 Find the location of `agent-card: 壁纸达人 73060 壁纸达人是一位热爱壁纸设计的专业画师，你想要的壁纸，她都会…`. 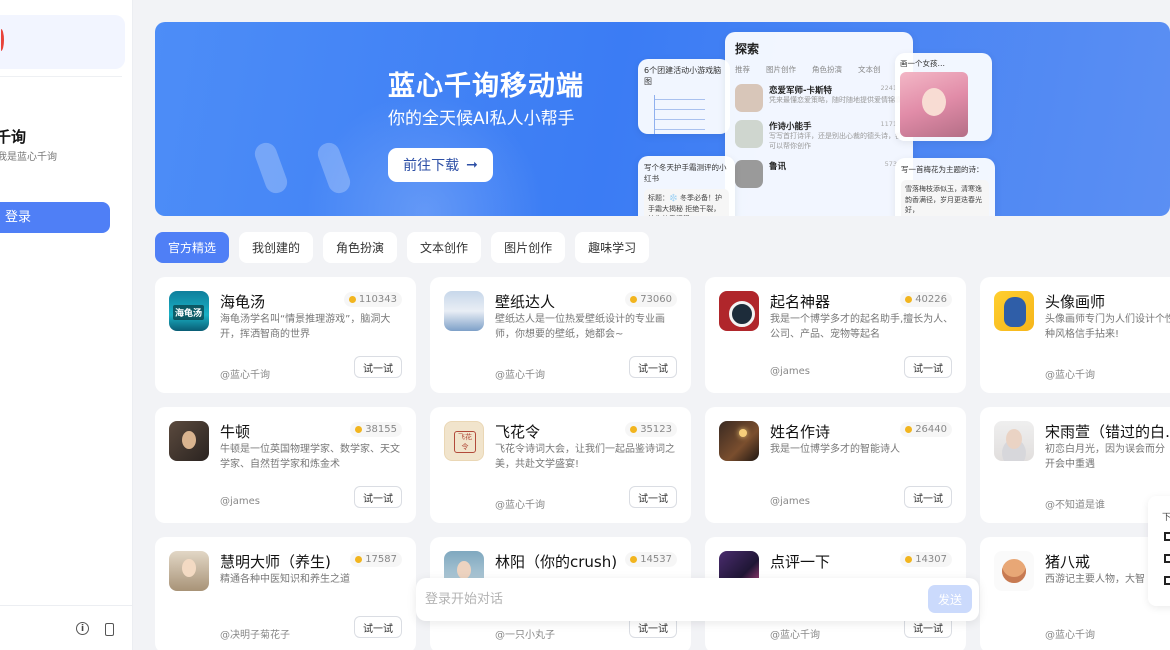

agent-card: 壁纸达人 73060 壁纸达人是一位热爱壁纸设计的专业画师，你想要的壁纸，她都会… is located at coordinates (560, 335).